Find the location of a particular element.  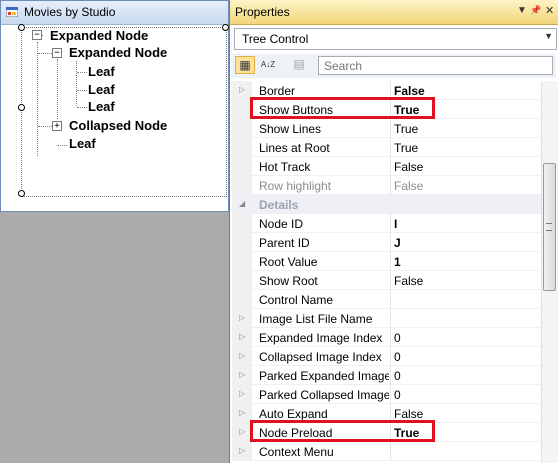

dropdown-icon: ▼ is located at coordinates (522, 10).